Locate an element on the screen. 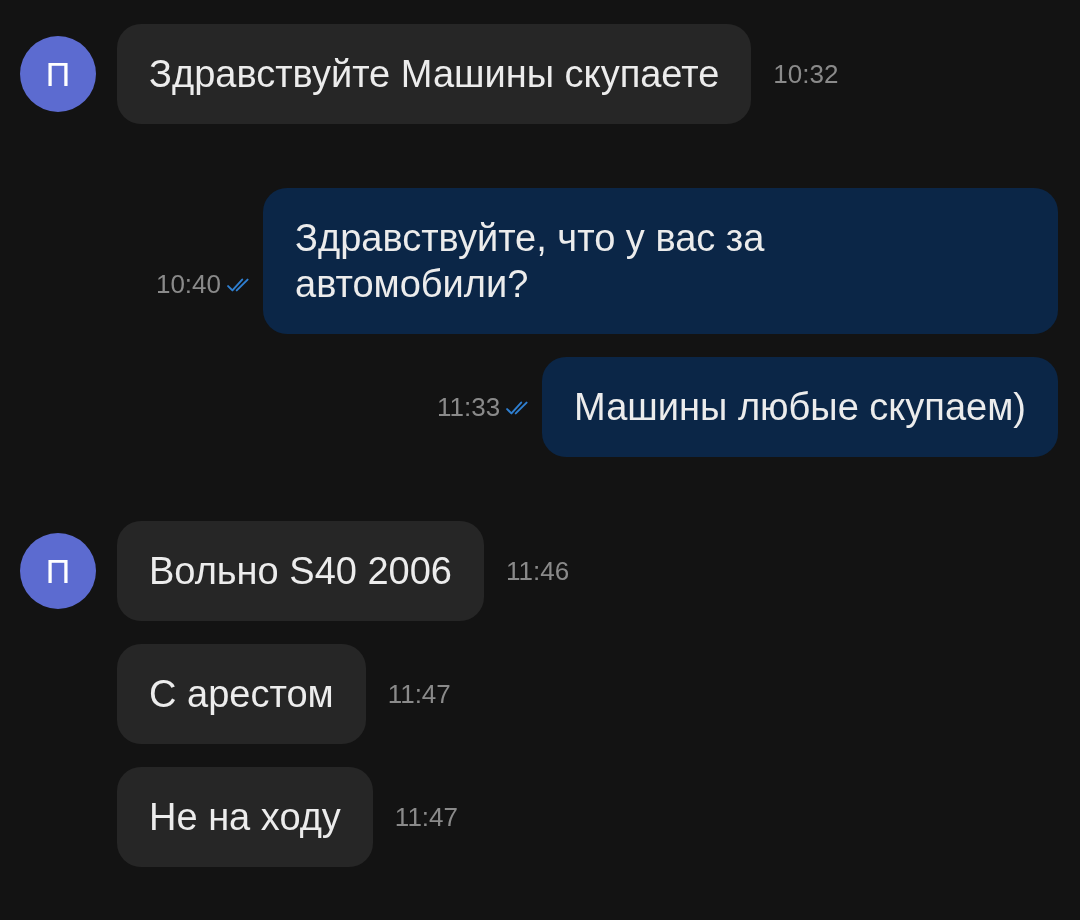 The image size is (1080, 920). message-time: 10:32 is located at coordinates (806, 74).